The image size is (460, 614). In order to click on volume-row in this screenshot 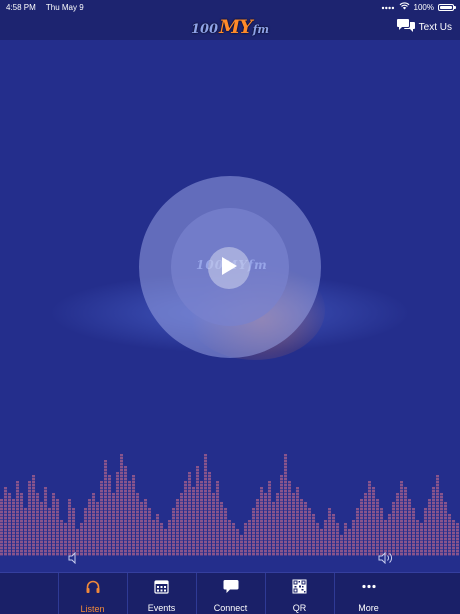, I will do `click(230, 559)`.